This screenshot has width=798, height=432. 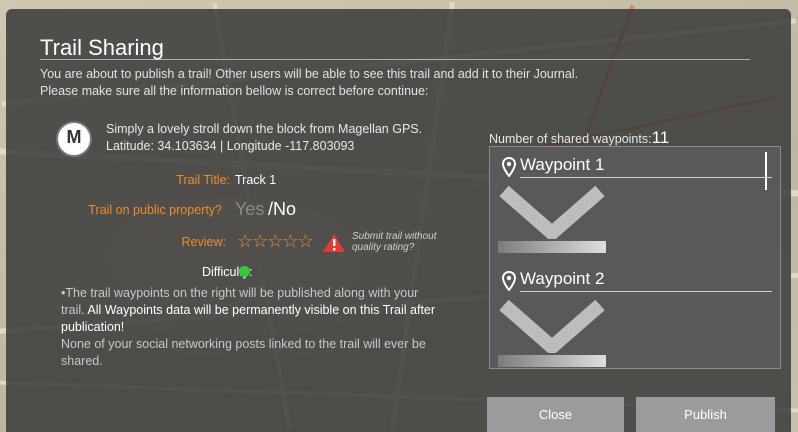 What do you see at coordinates (203, 180) in the screenshot?
I see `trail-title-label: Trail Title:` at bounding box center [203, 180].